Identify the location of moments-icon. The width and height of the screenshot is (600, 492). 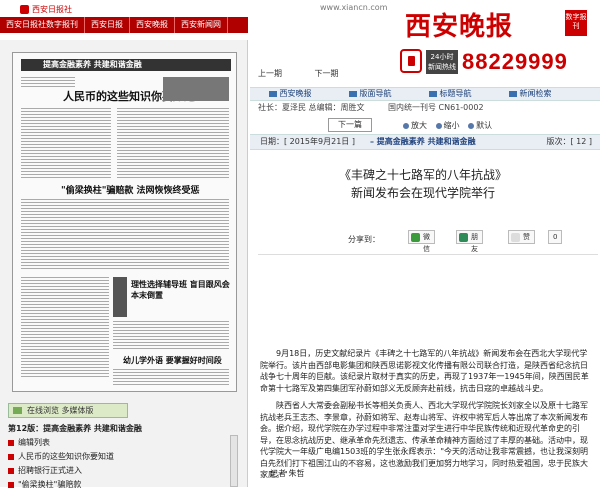
(463, 237).